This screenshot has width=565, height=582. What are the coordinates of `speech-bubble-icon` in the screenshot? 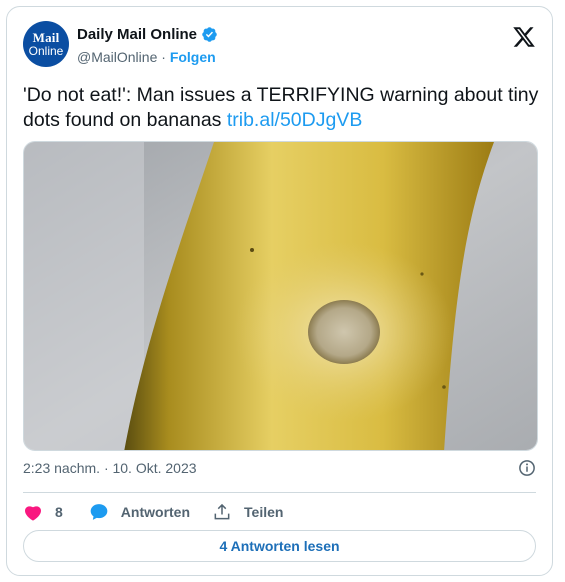 It's located at (99, 512).